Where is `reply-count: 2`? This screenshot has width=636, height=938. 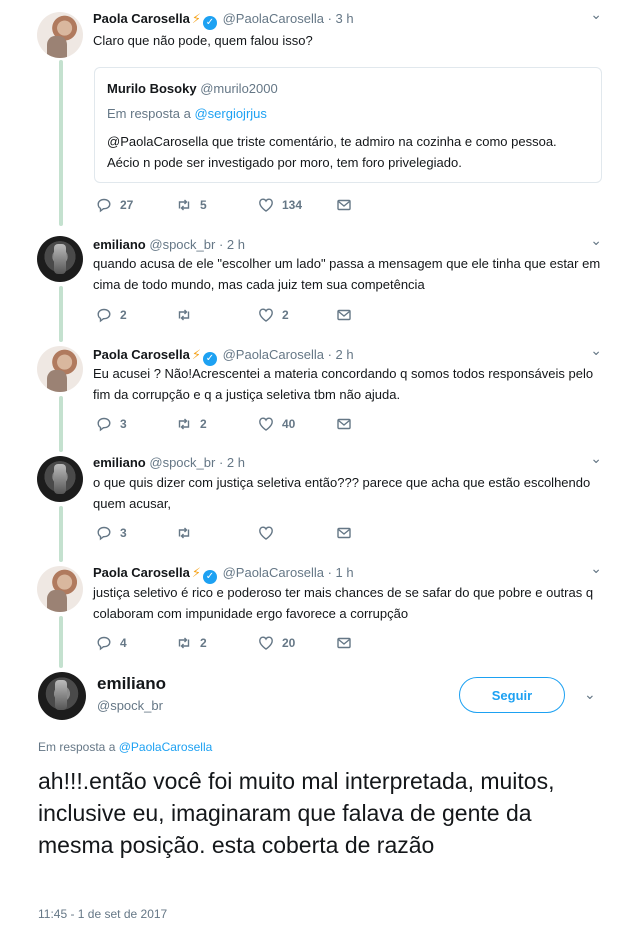 reply-count: 2 is located at coordinates (123, 315).